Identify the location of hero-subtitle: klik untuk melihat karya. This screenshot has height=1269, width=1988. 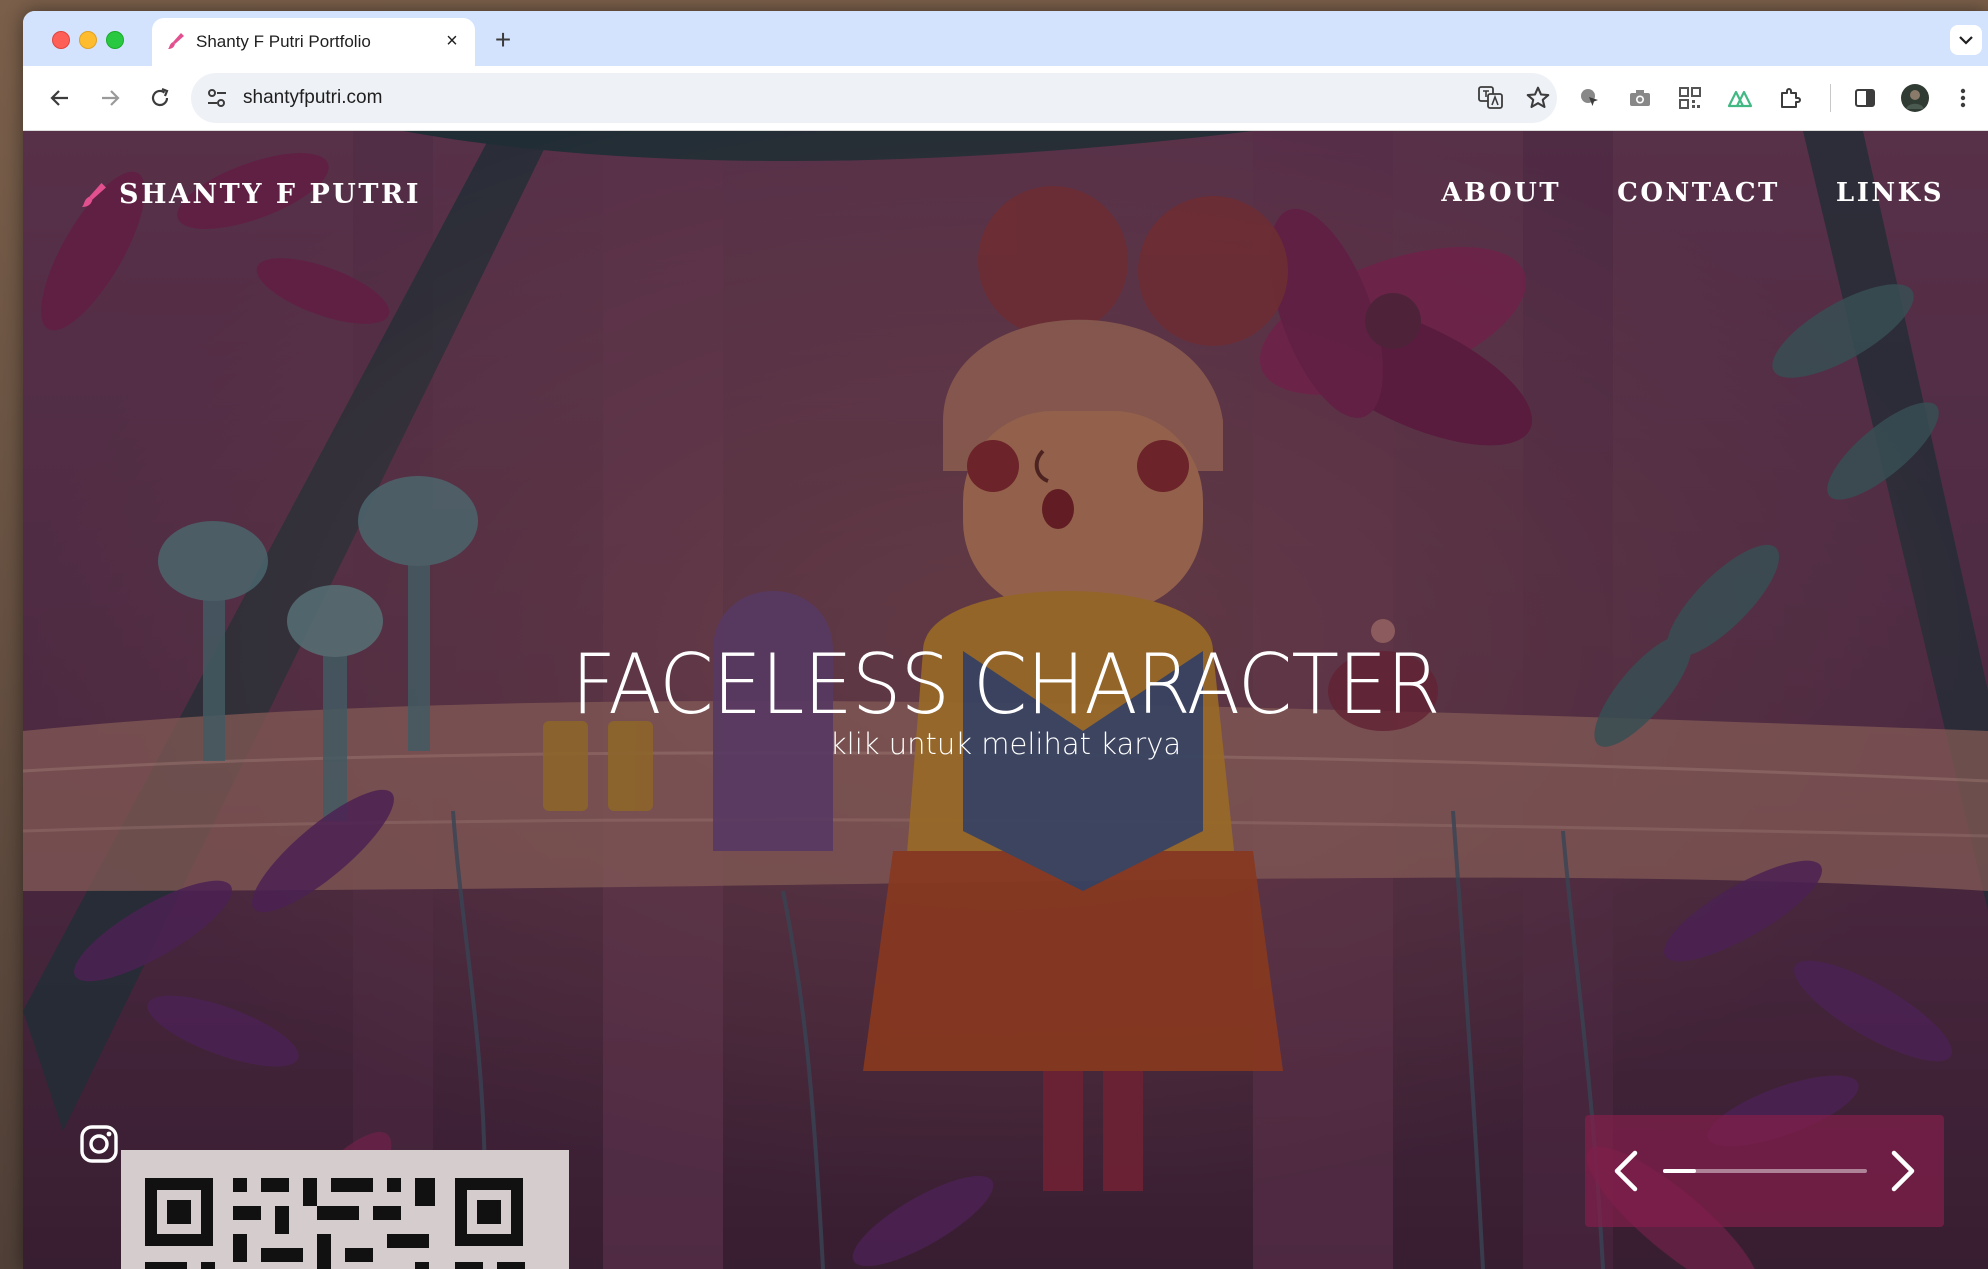
(1005, 744).